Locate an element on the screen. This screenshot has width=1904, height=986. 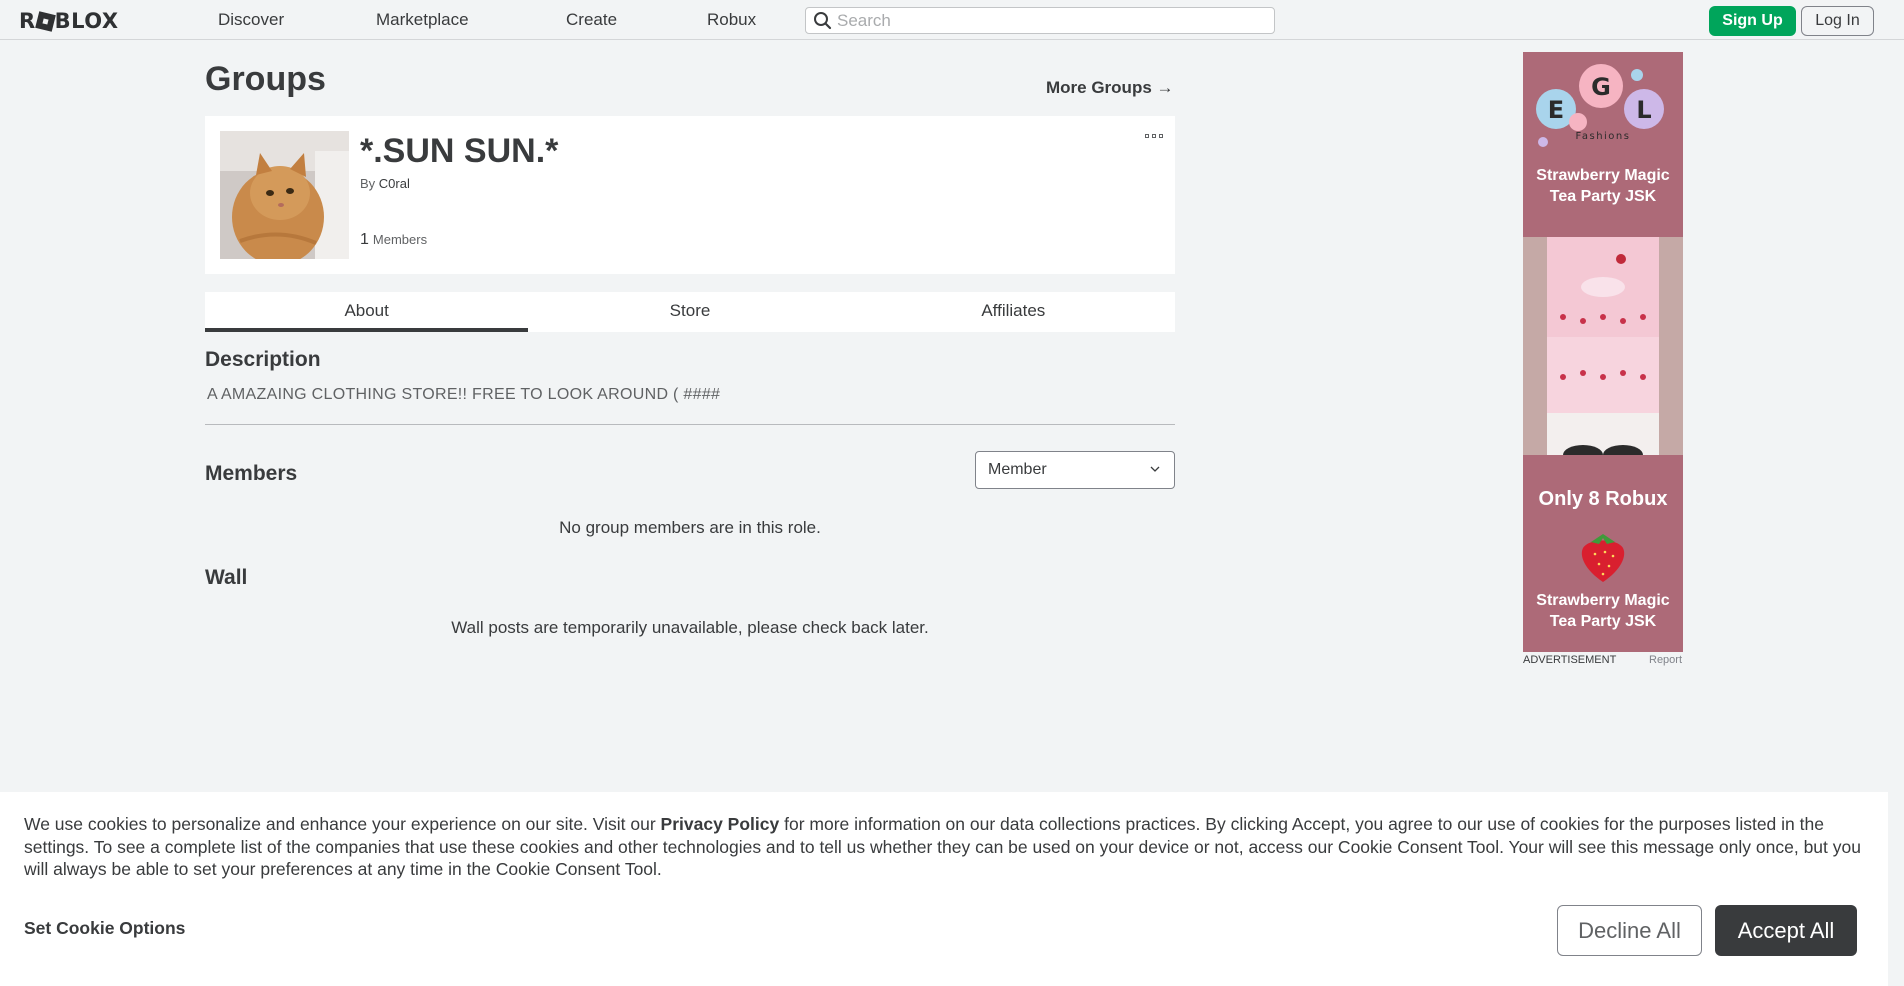
set-cookie-options-link: Set Cookie Options is located at coordinates (104, 928).